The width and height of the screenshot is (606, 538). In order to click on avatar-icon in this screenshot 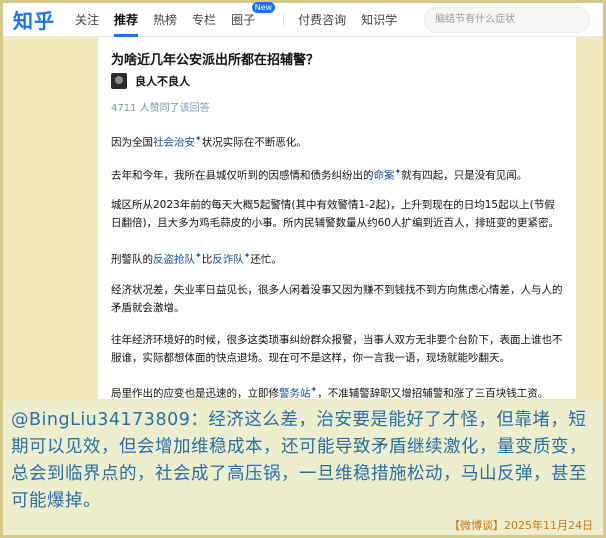, I will do `click(119, 81)`.